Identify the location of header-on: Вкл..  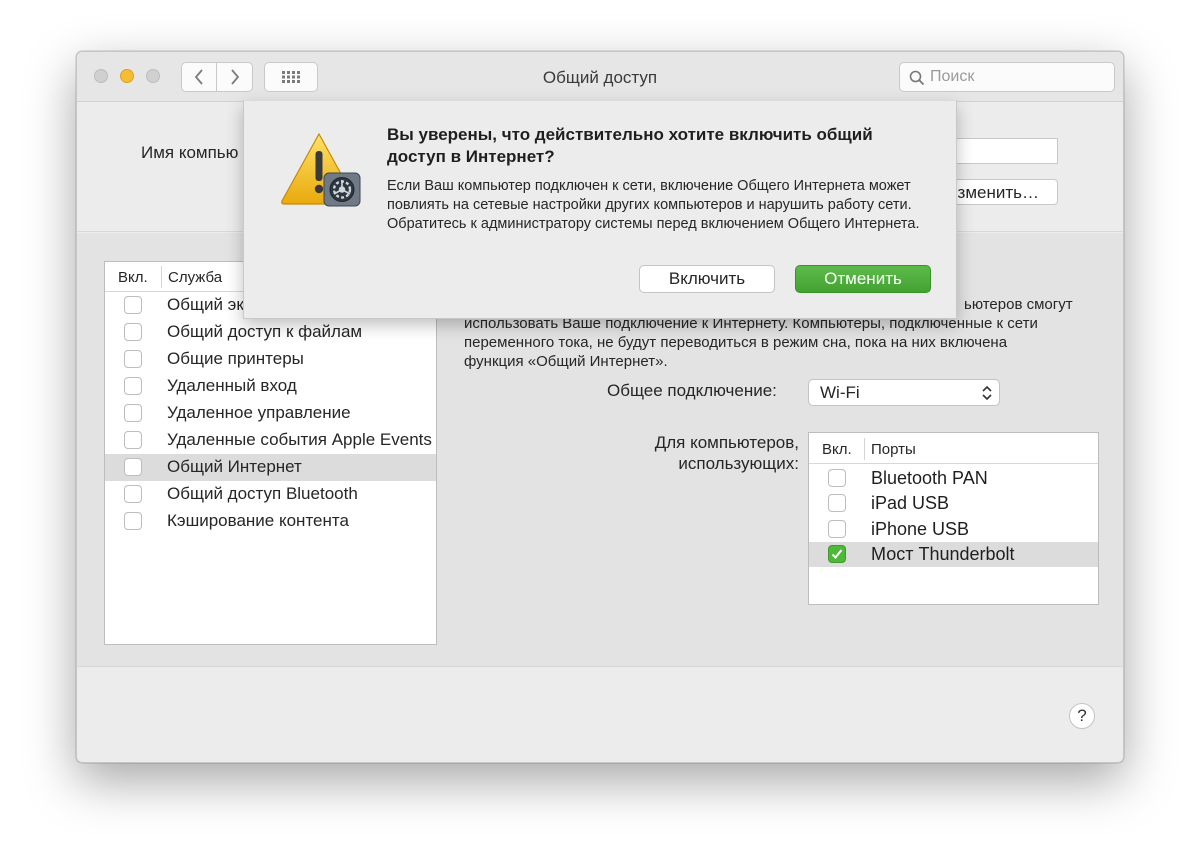
(133, 277).